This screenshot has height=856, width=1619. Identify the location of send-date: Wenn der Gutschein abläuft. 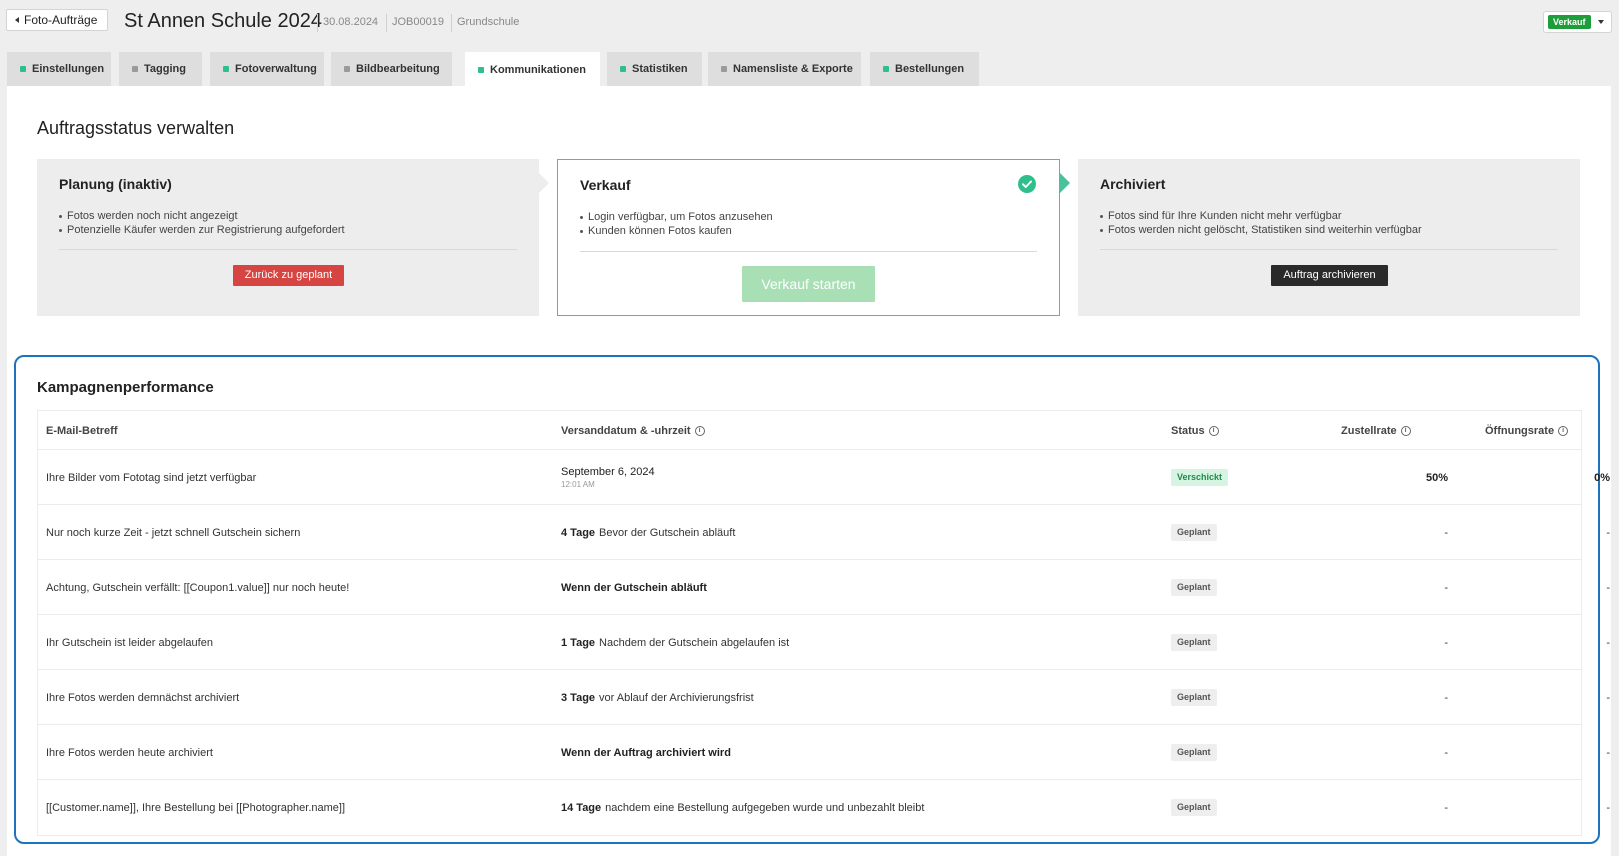
(634, 587).